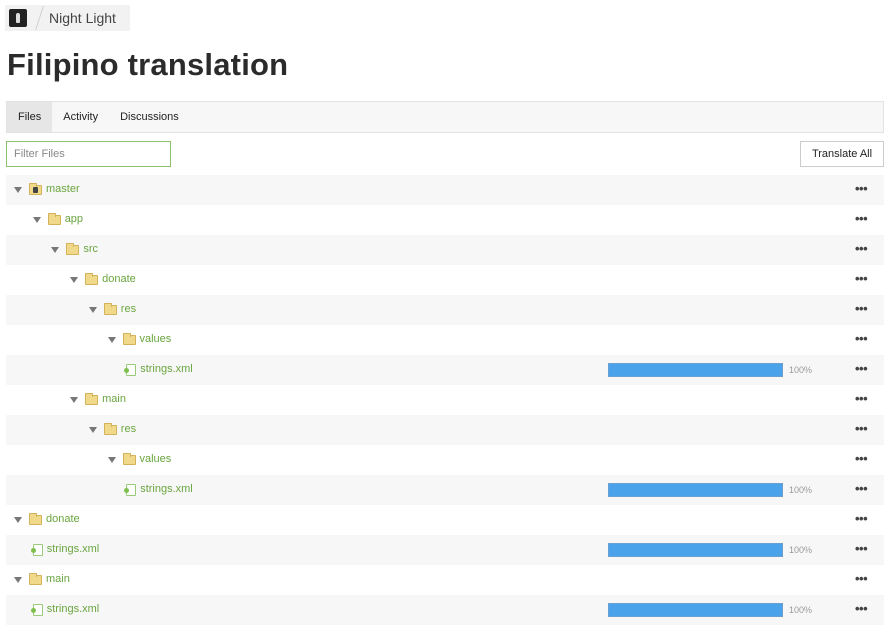  What do you see at coordinates (445, 250) in the screenshot?
I see `folder-row: src •••` at bounding box center [445, 250].